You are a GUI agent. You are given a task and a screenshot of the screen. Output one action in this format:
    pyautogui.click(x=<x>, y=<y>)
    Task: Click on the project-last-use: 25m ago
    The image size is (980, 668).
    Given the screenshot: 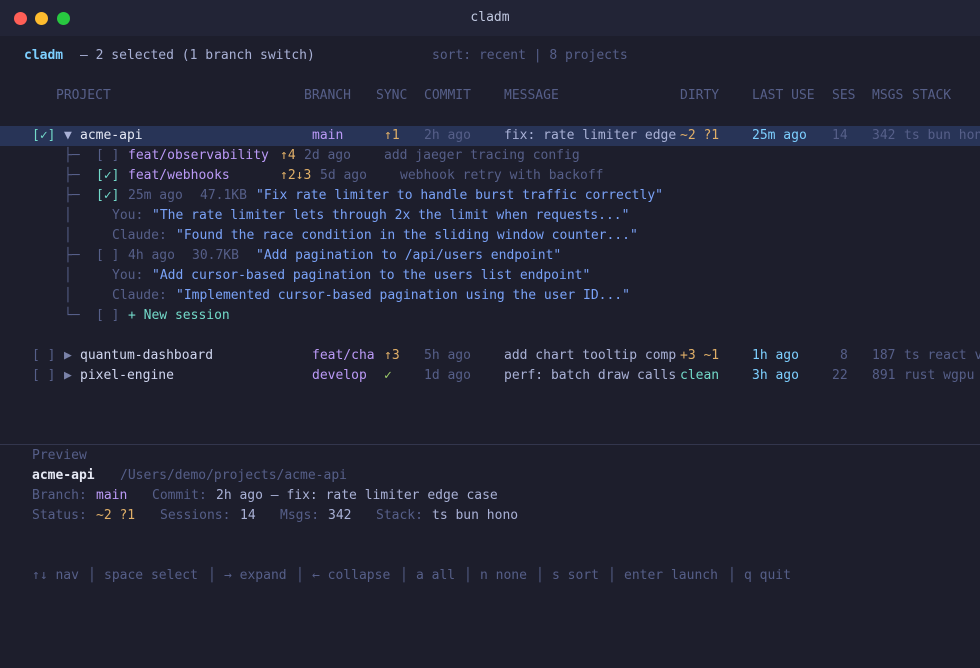 What is the action you would take?
    pyautogui.click(x=779, y=135)
    